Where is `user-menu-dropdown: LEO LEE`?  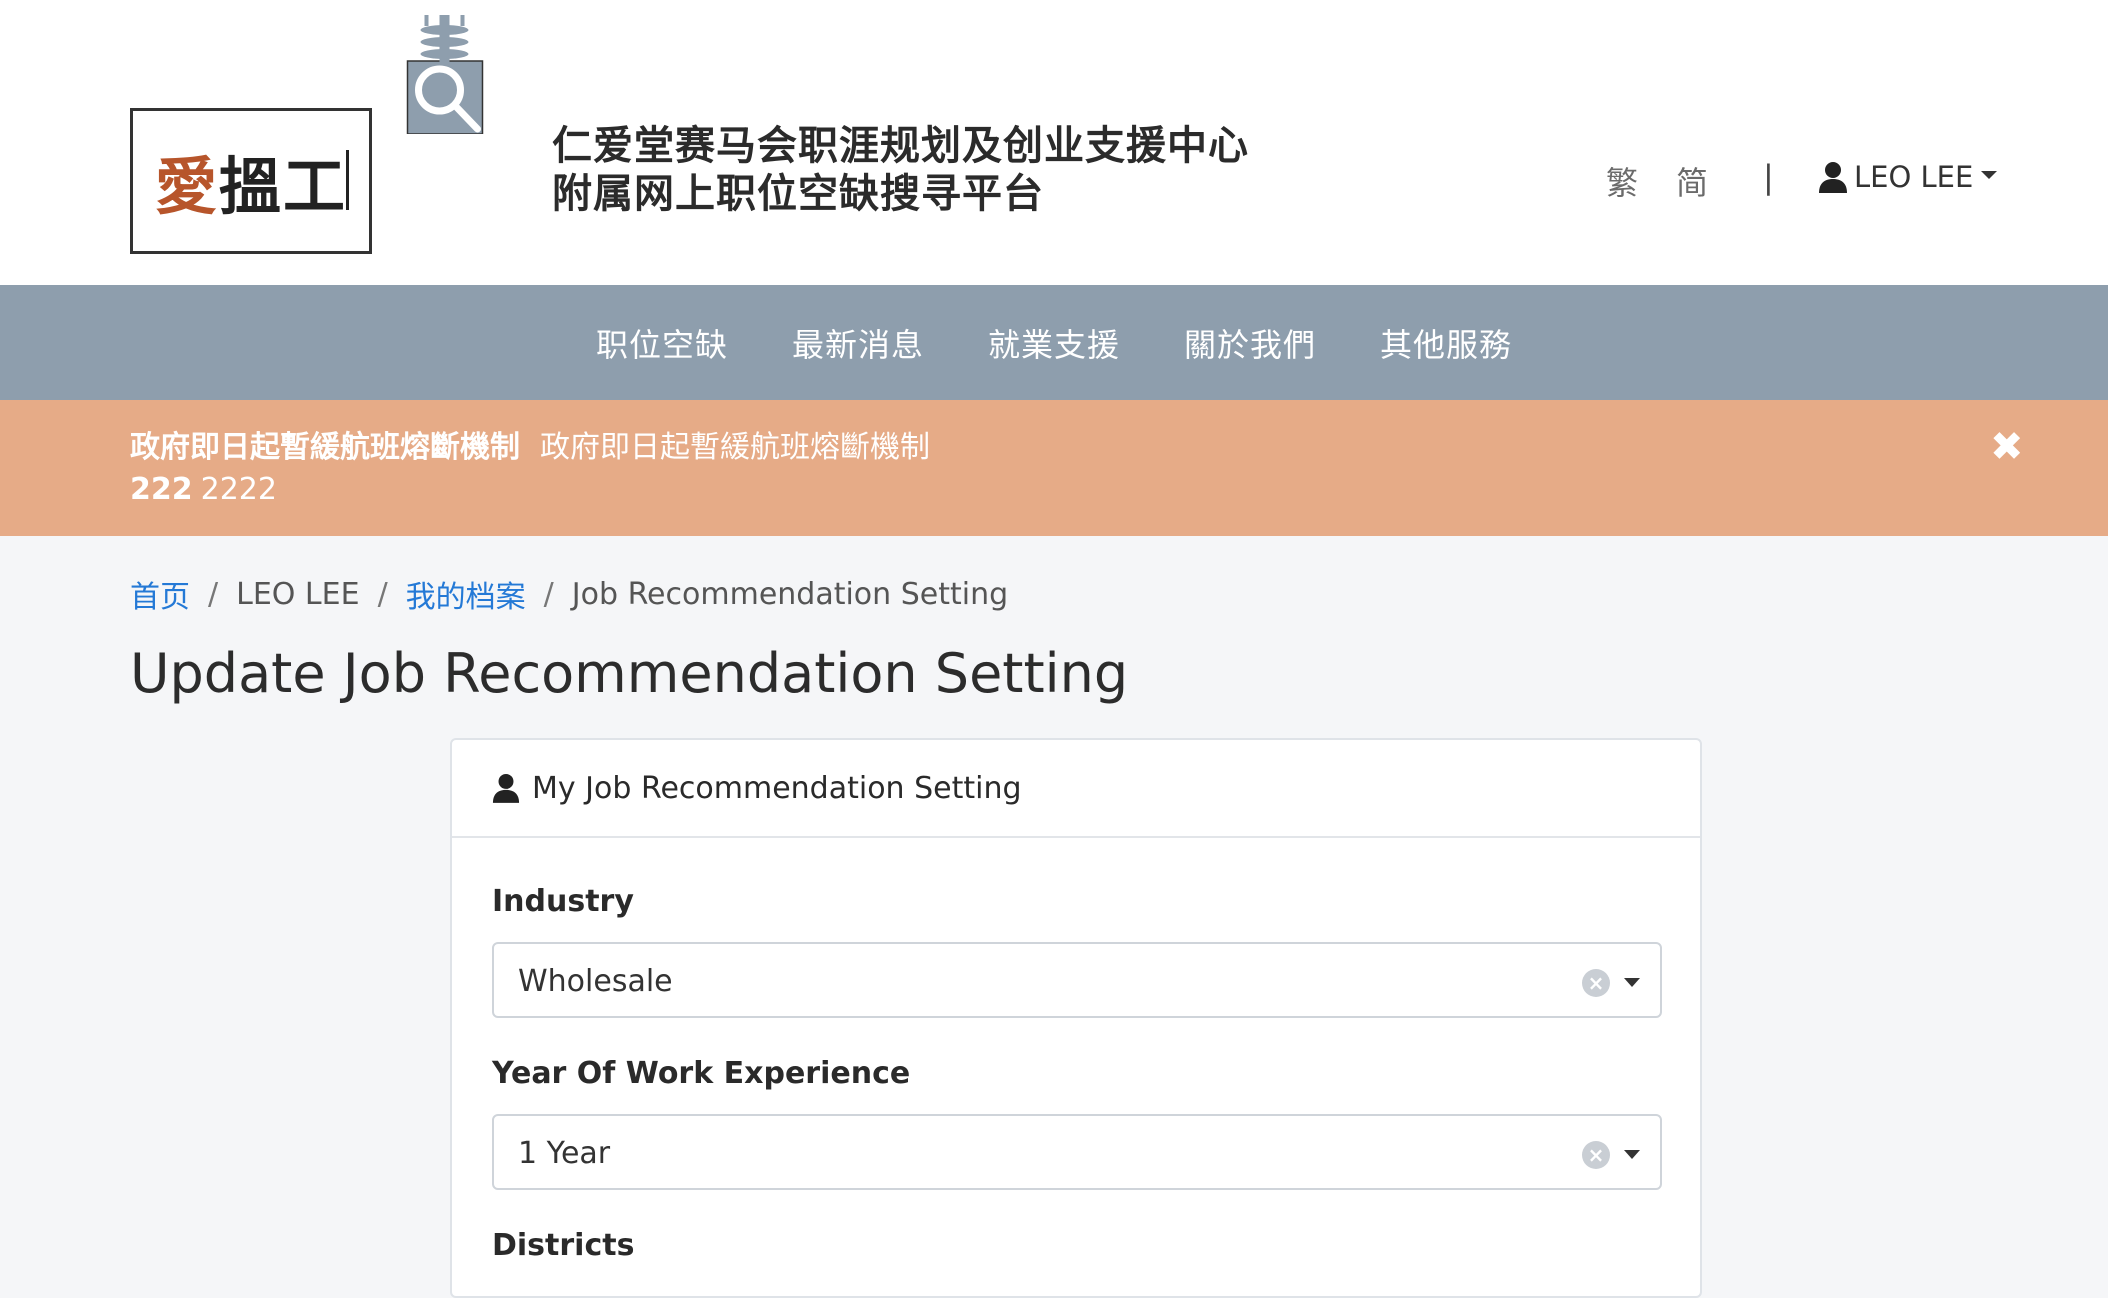 user-menu-dropdown: LEO LEE is located at coordinates (1908, 177).